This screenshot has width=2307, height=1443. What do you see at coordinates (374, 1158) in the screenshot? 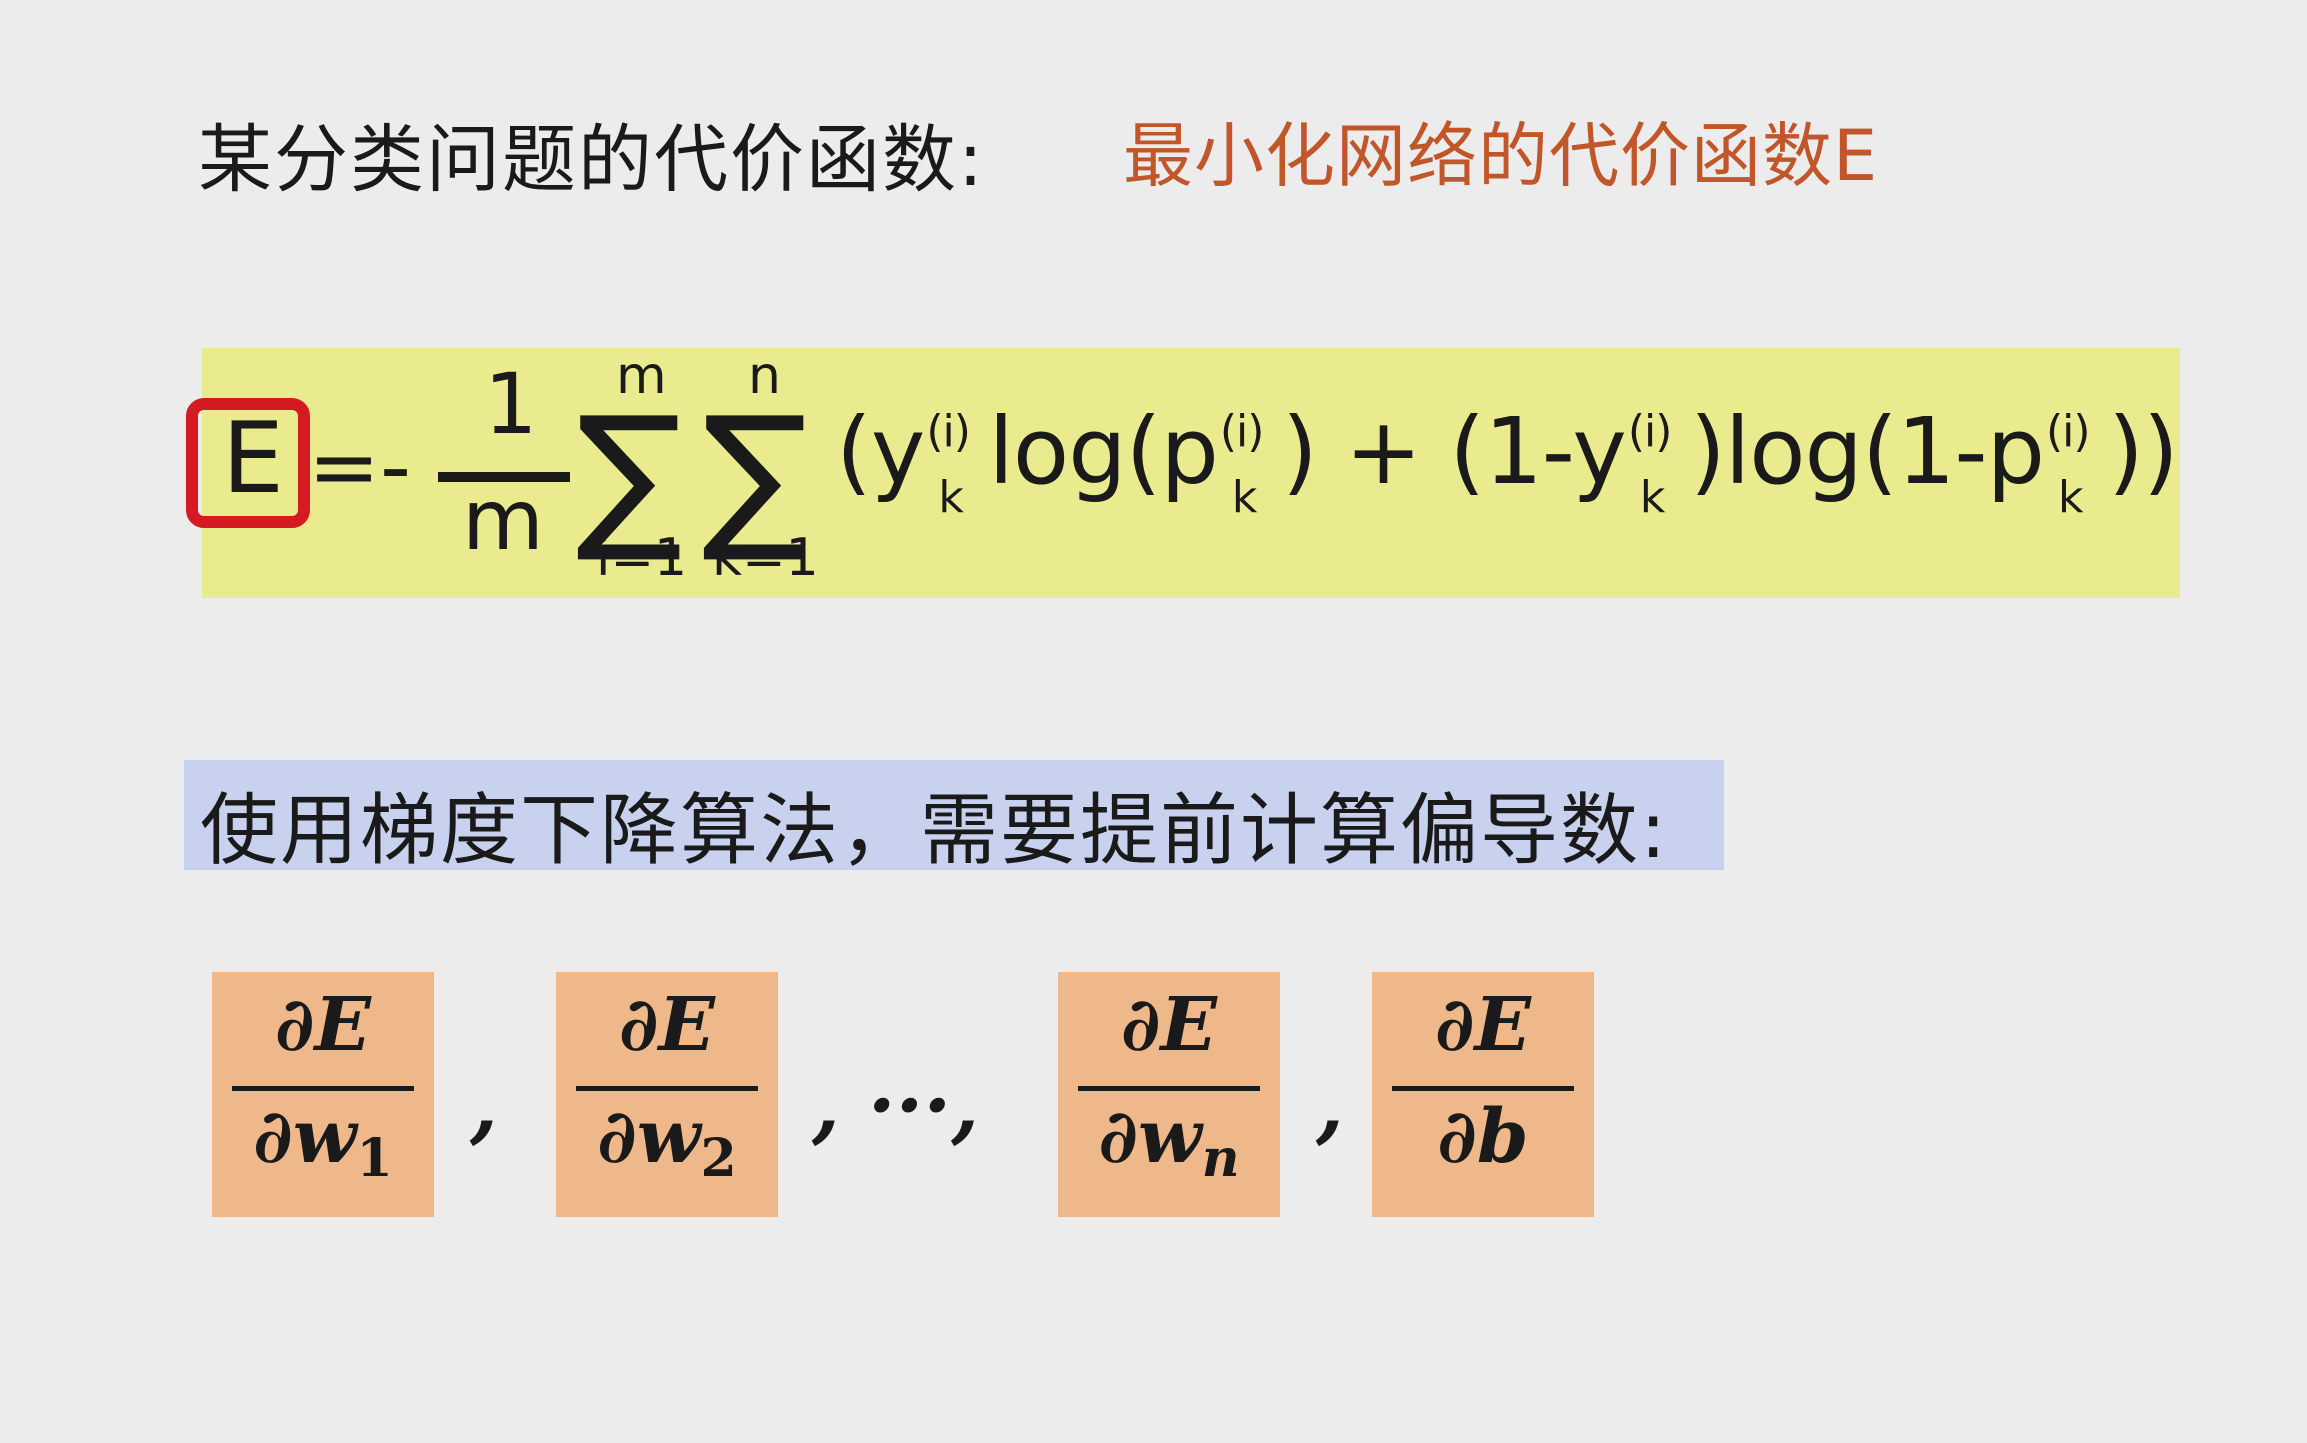
I see `partial-w-subscript: 1` at bounding box center [374, 1158].